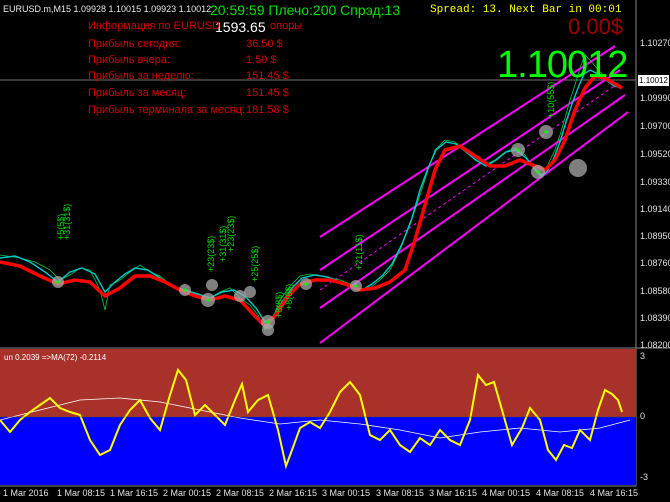 This screenshot has height=502, width=670. What do you see at coordinates (154, 26) in the screenshot?
I see `info-title: Информация по EURUSD` at bounding box center [154, 26].